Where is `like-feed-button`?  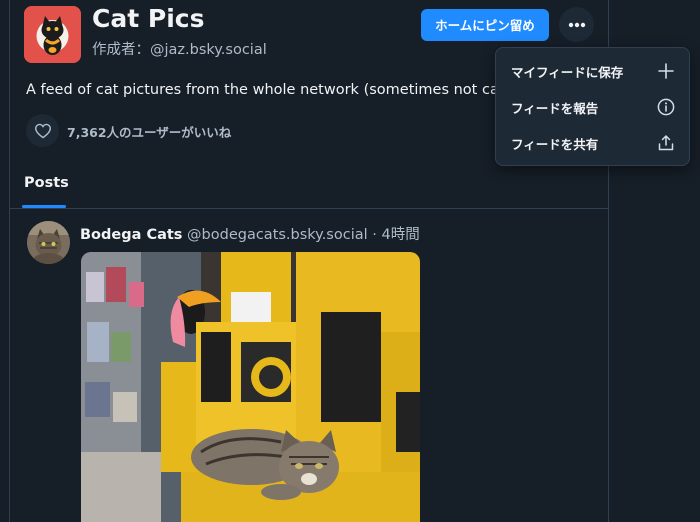
like-feed-button is located at coordinates (42, 130).